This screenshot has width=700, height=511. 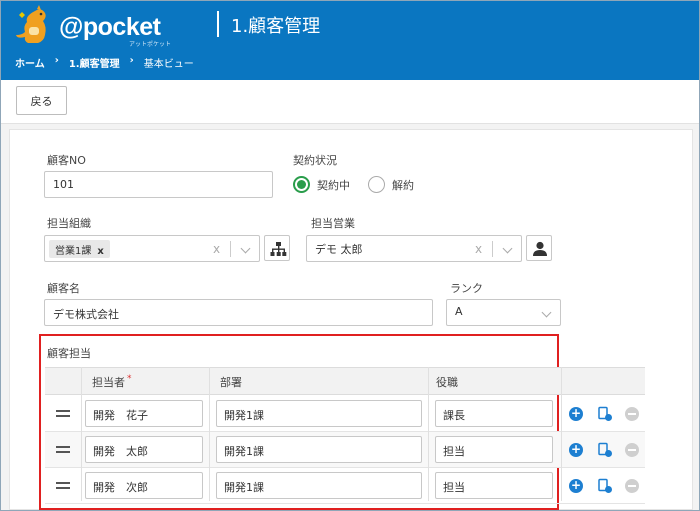 I want to click on contacts-table-header: 担当者 * 部署 役職, so click(x=345, y=381).